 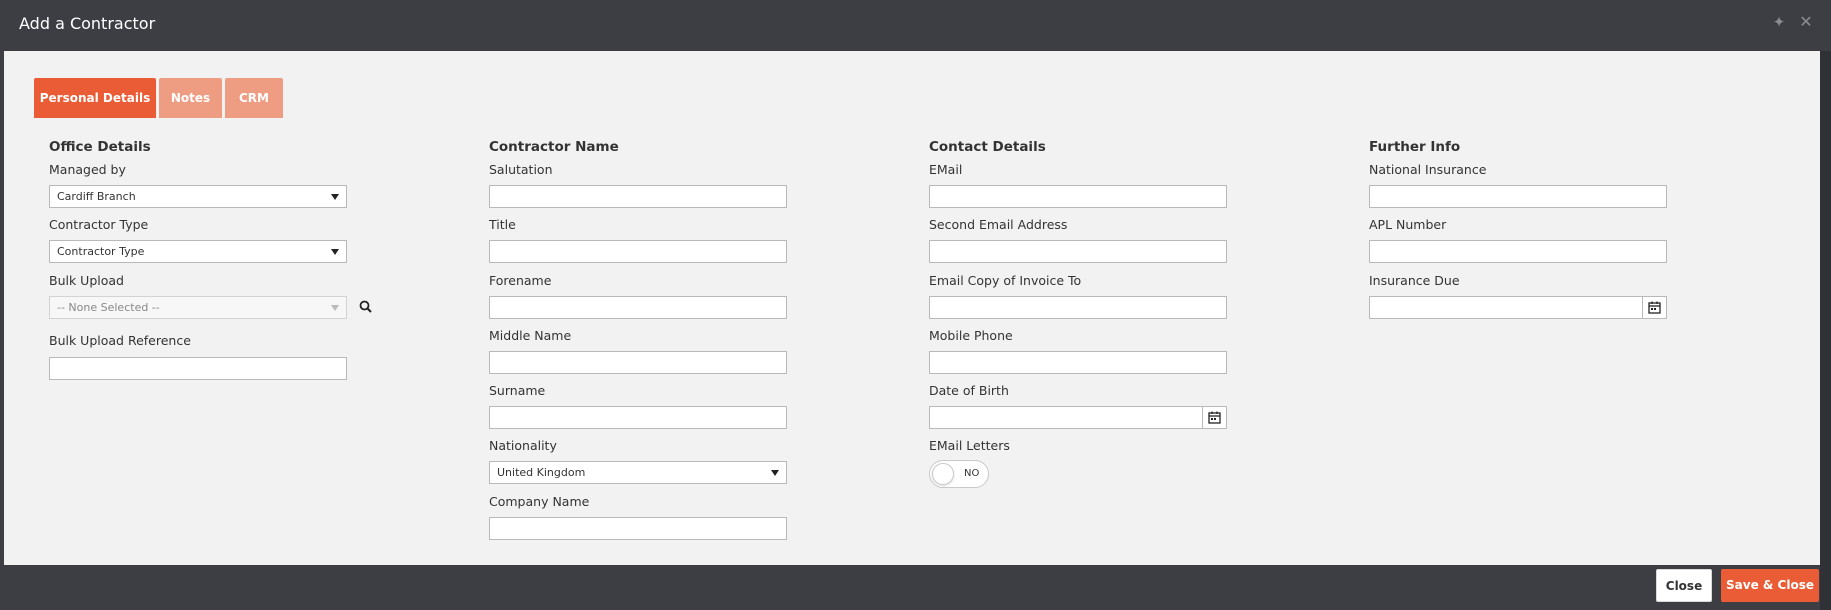 What do you see at coordinates (1779, 22) in the screenshot?
I see `pin-icon: ✦` at bounding box center [1779, 22].